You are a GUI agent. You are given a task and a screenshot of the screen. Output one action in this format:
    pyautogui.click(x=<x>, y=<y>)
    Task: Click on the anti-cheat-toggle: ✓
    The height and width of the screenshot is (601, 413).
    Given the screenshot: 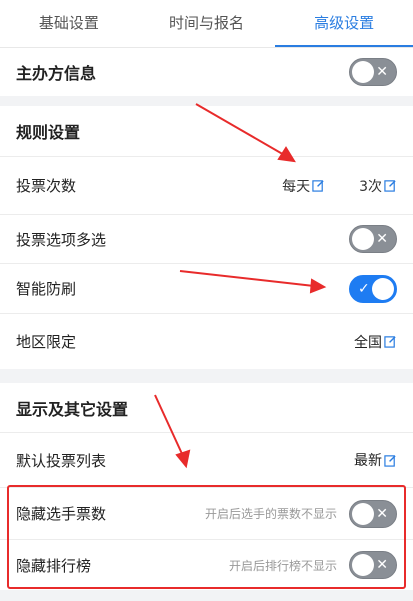 What is the action you would take?
    pyautogui.click(x=373, y=288)
    